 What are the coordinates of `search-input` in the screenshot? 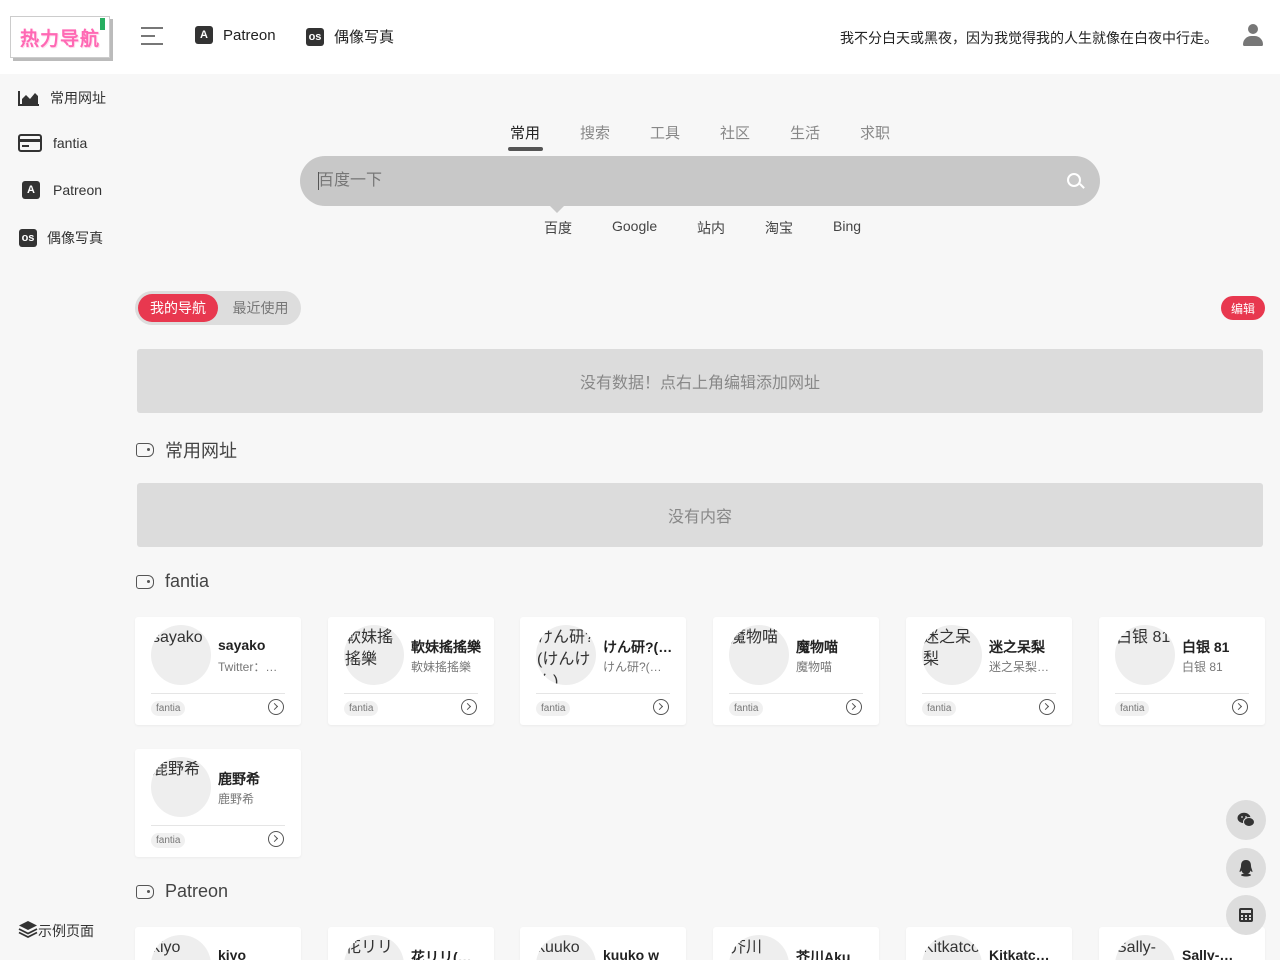 It's located at (678, 181).